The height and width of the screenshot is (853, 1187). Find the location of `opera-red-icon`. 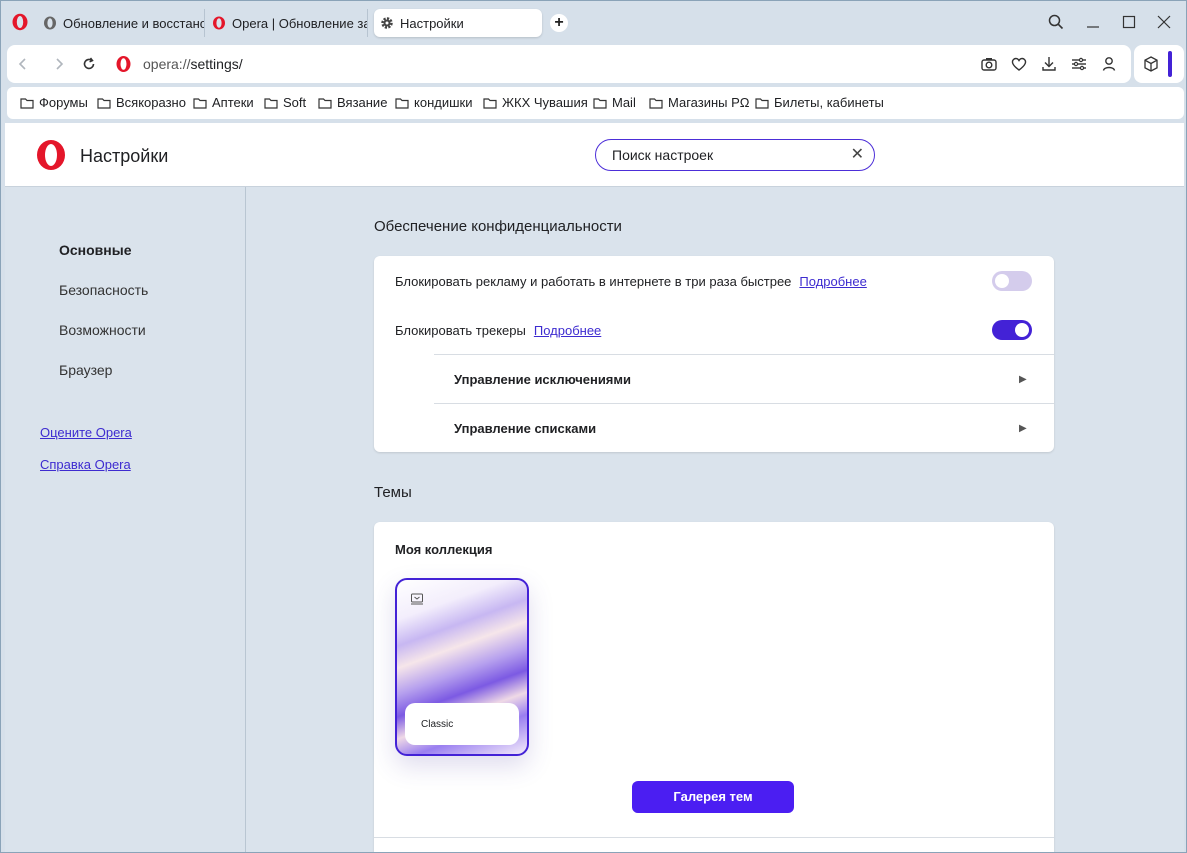

opera-red-icon is located at coordinates (219, 23).